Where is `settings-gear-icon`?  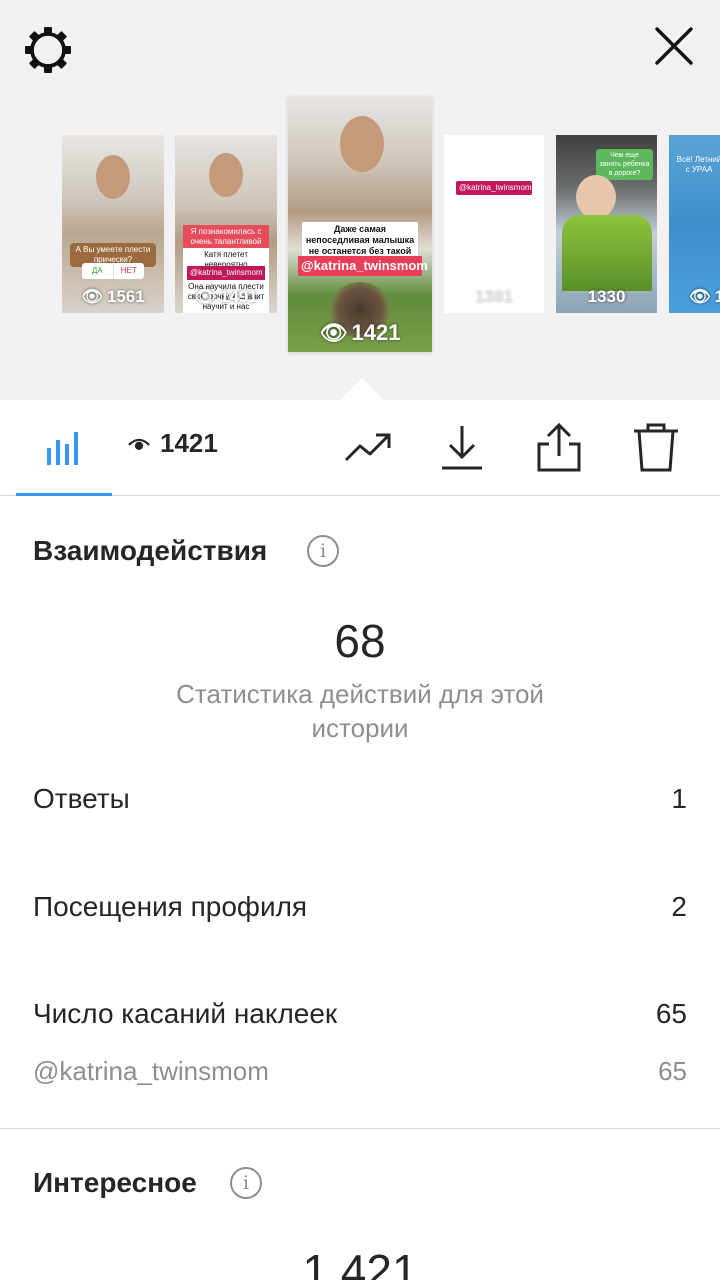
settings-gear-icon is located at coordinates (48, 50).